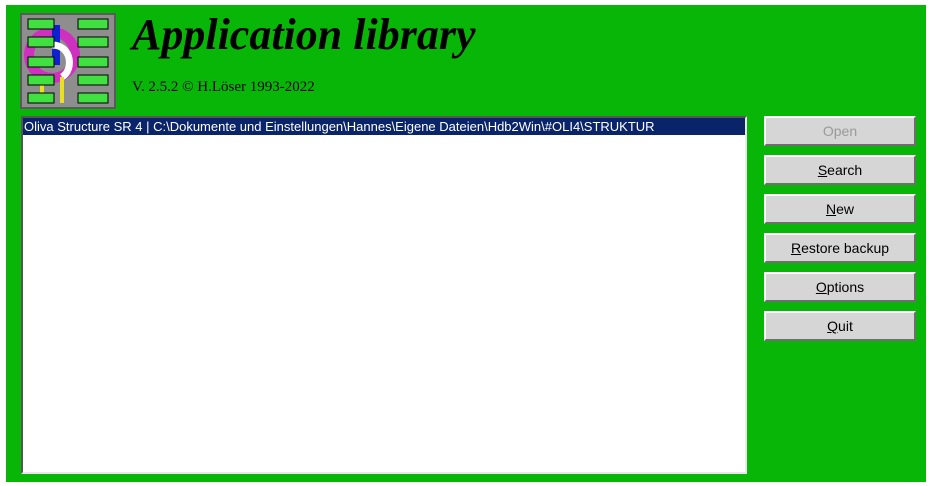  I want to click on new-label-rest: ew, so click(845, 209).